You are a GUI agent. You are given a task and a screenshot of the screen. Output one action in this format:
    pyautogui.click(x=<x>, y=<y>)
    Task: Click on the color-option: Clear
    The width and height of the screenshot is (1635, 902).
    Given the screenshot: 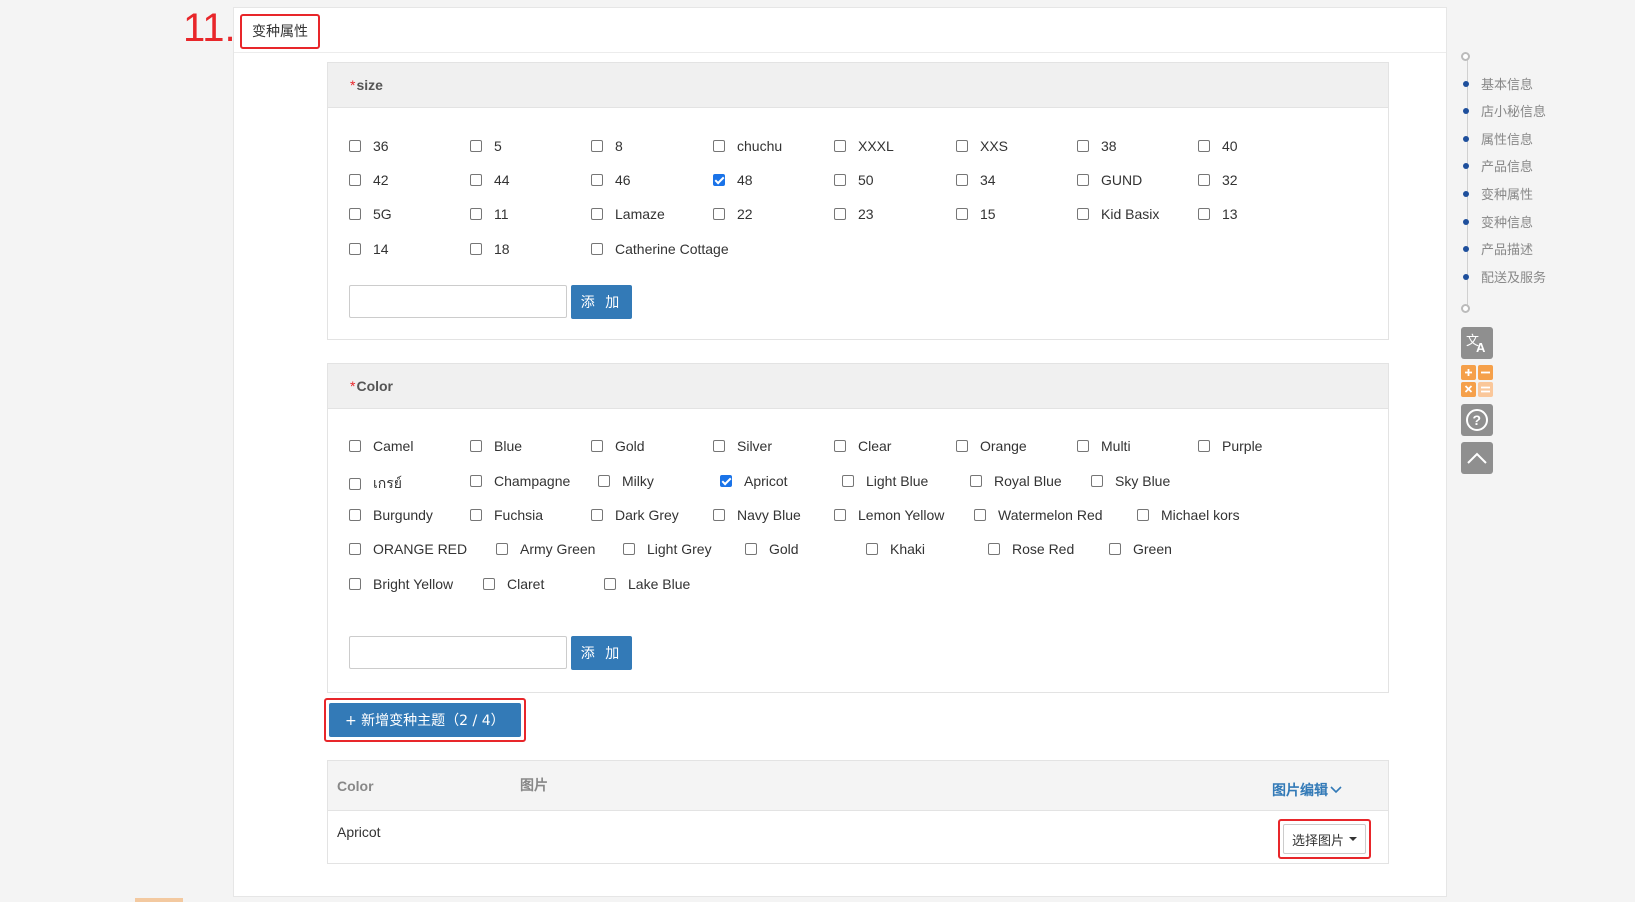 What is the action you would take?
    pyautogui.click(x=862, y=446)
    